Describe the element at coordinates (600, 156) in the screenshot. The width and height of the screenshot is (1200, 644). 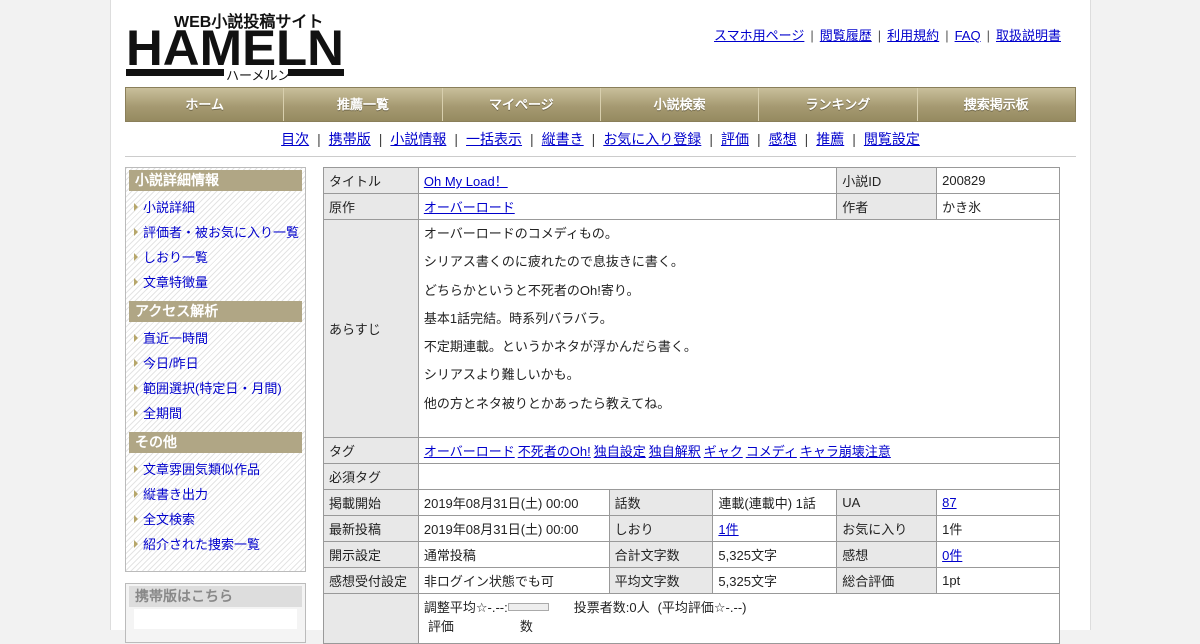
I see `divider` at that location.